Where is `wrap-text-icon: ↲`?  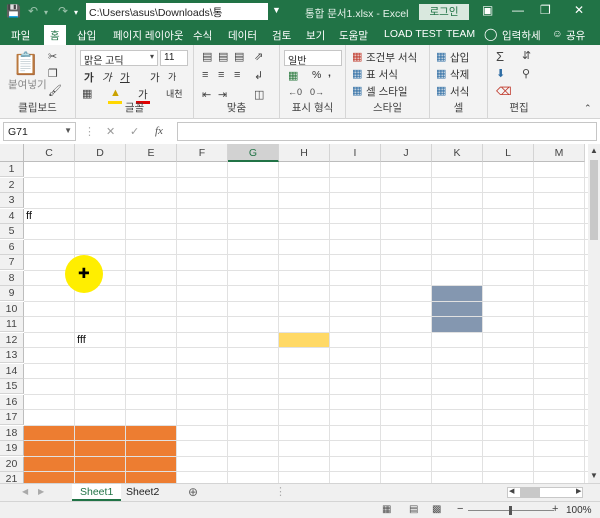 wrap-text-icon: ↲ is located at coordinates (258, 75).